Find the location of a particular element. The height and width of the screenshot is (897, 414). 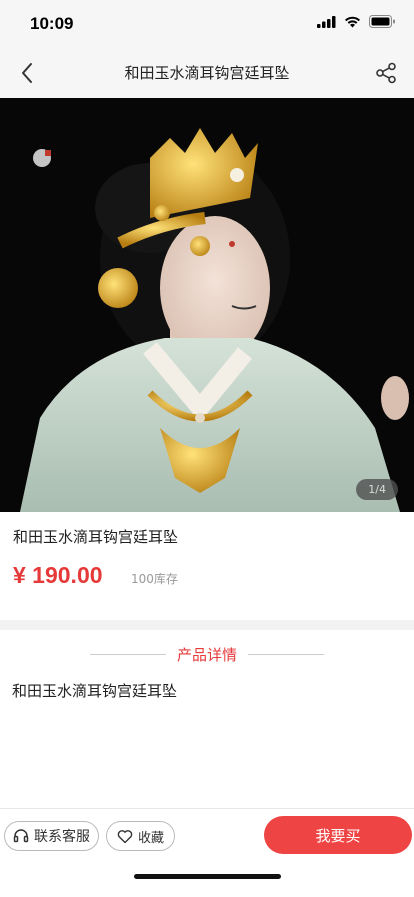

nav-bar: 和田玉水滴耳钩宫廷耳坠 is located at coordinates (207, 73).